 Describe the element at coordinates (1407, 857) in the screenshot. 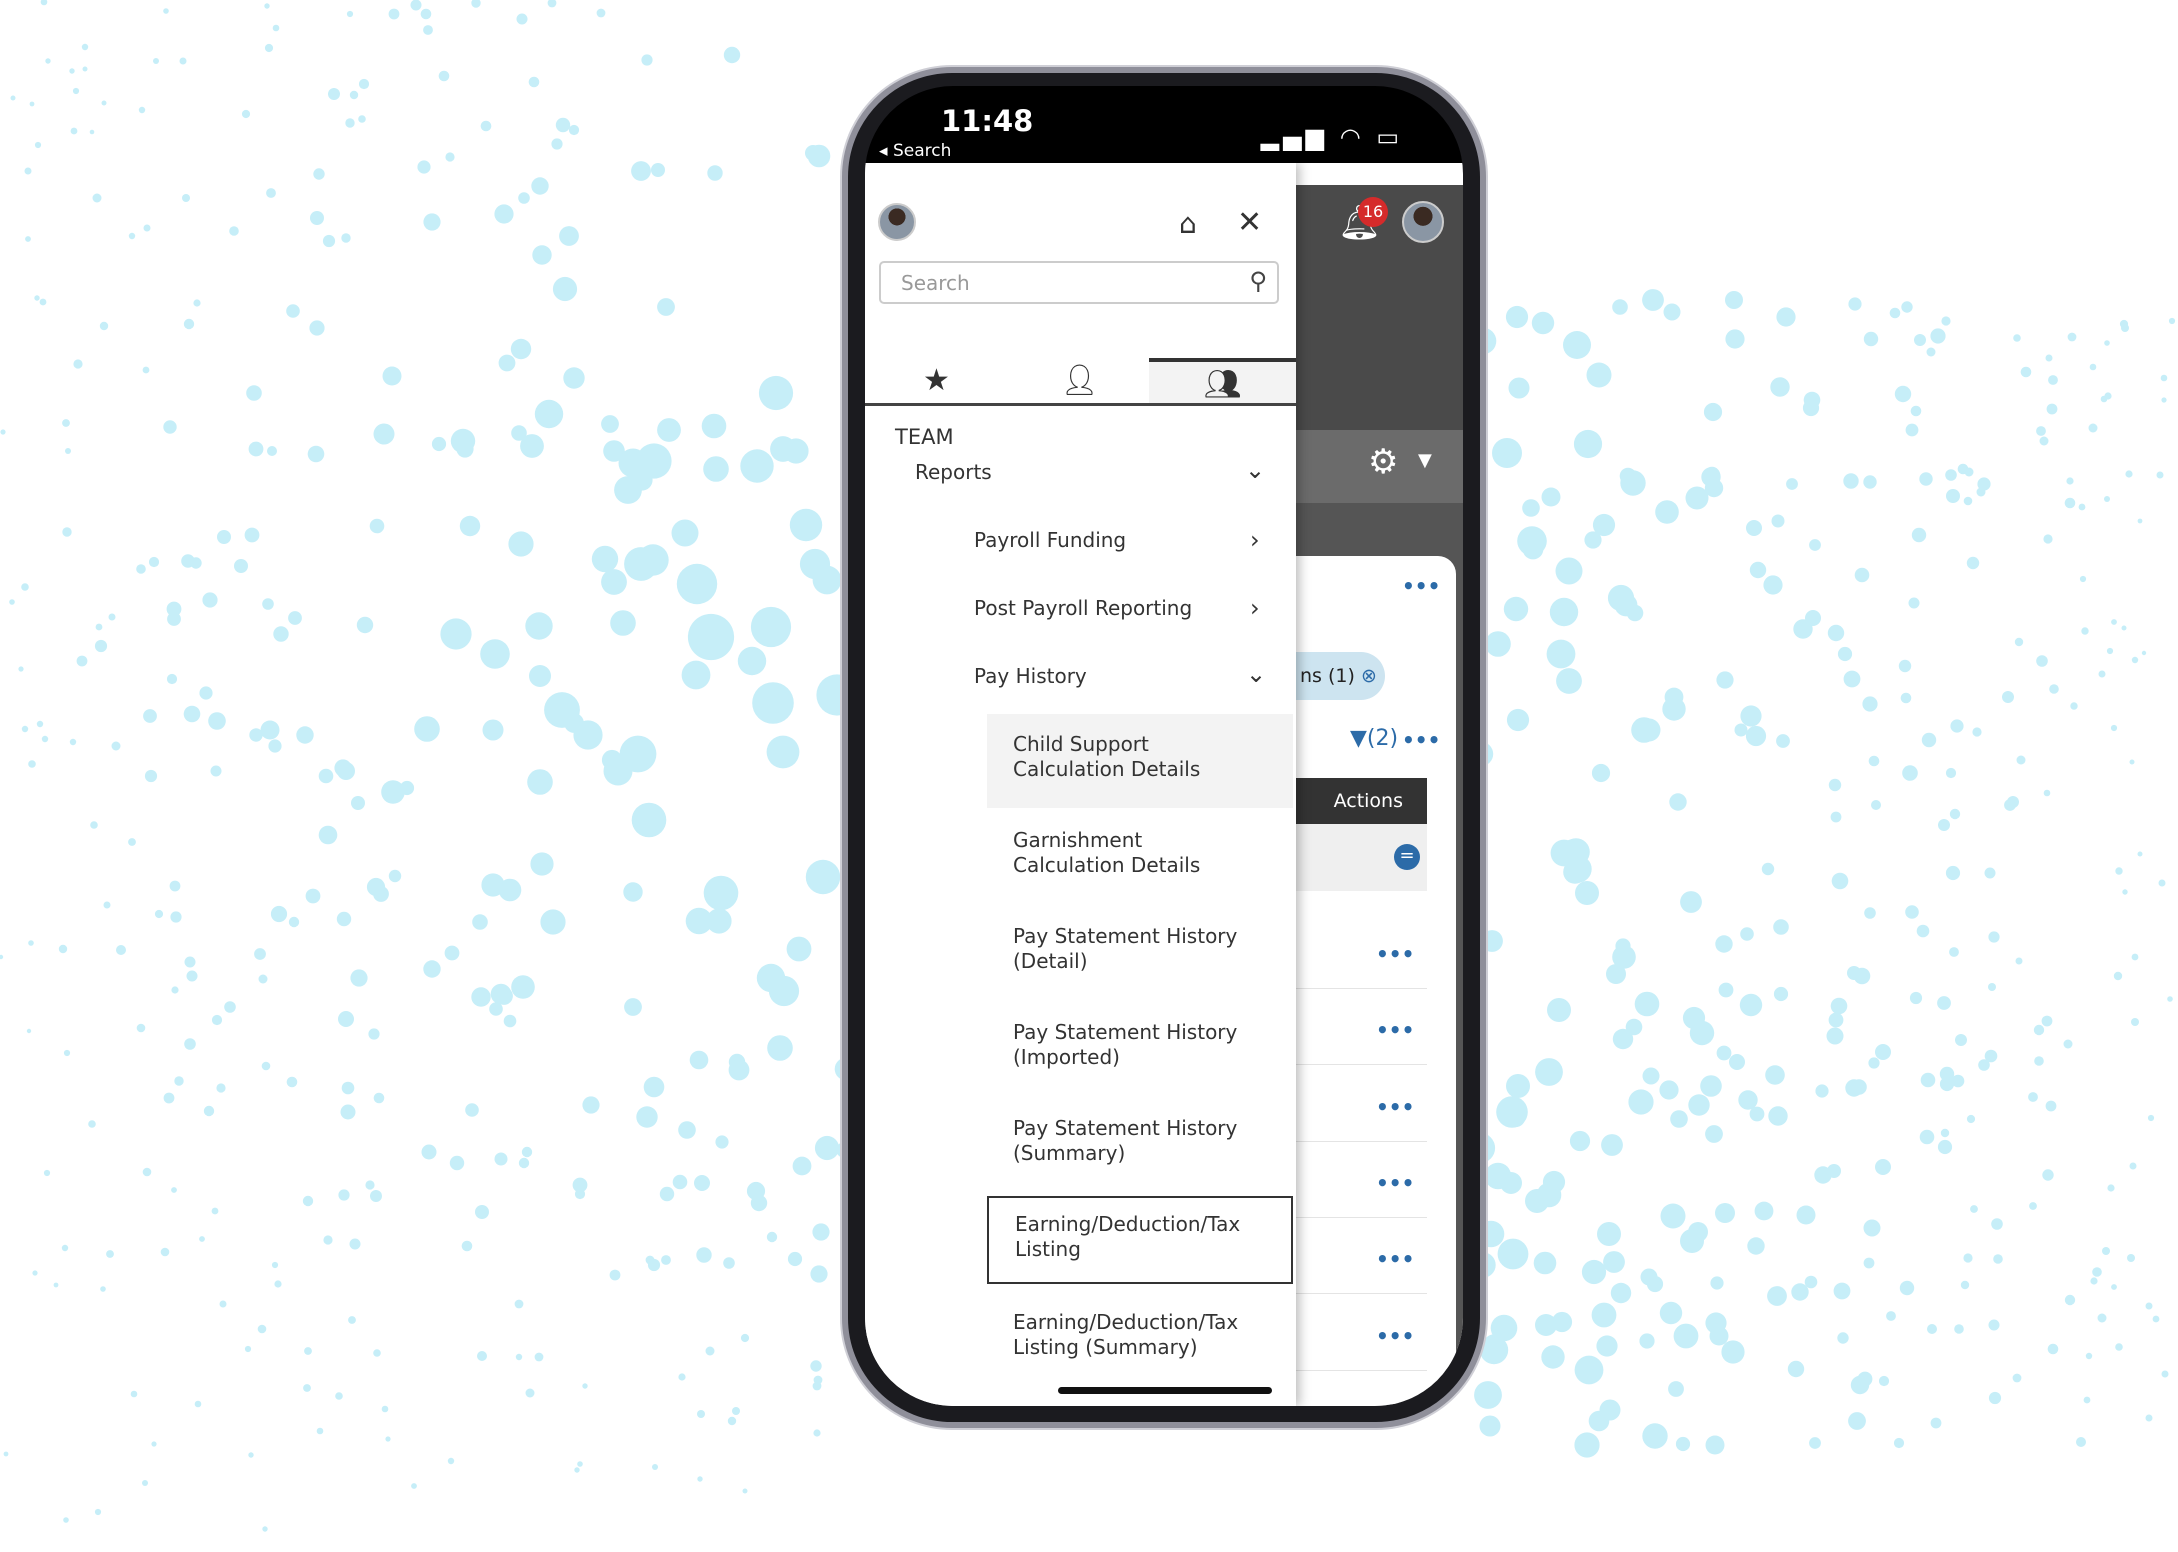

I see `collapse-all-icon: =` at that location.